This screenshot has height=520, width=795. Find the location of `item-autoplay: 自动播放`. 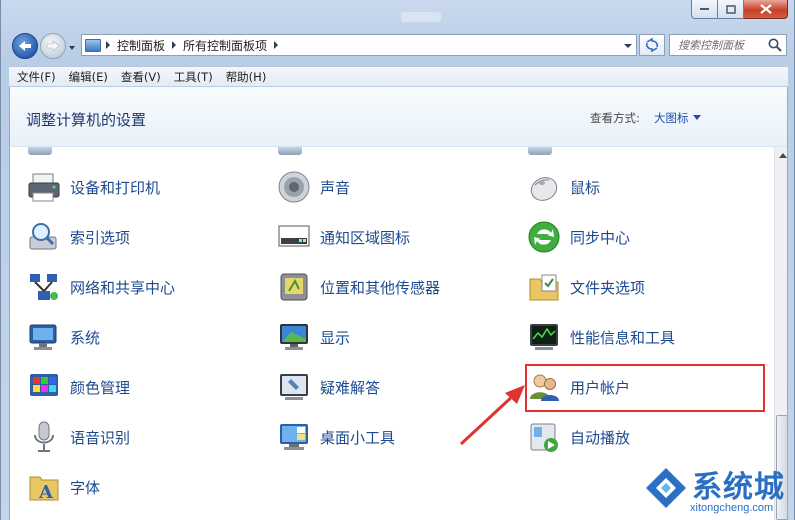

item-autoplay: 自动播放 is located at coordinates (578, 437).